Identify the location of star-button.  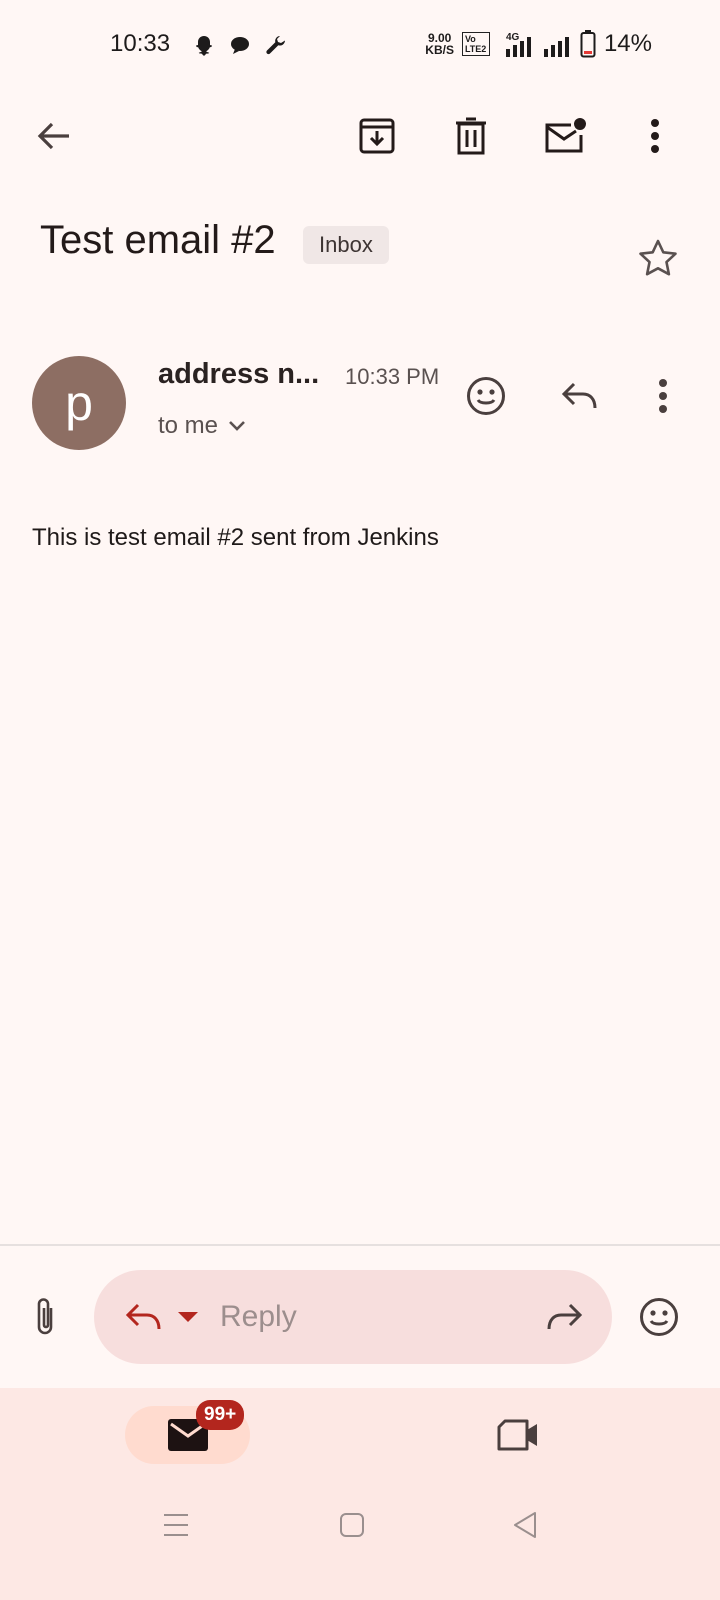
(658, 258).